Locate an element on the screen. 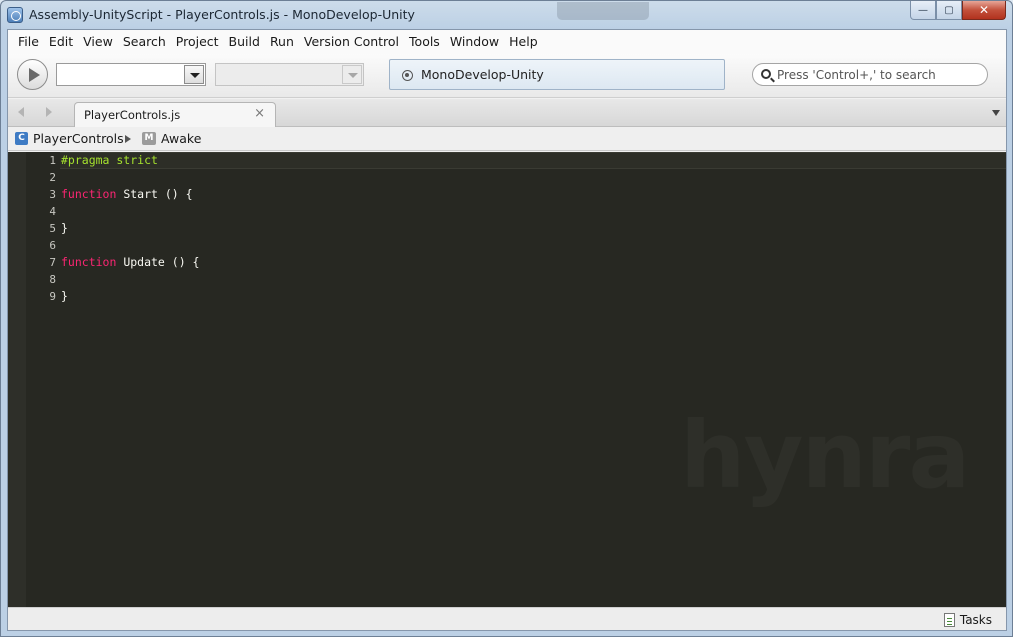 The image size is (1013, 637). menu-help: Help is located at coordinates (523, 42).